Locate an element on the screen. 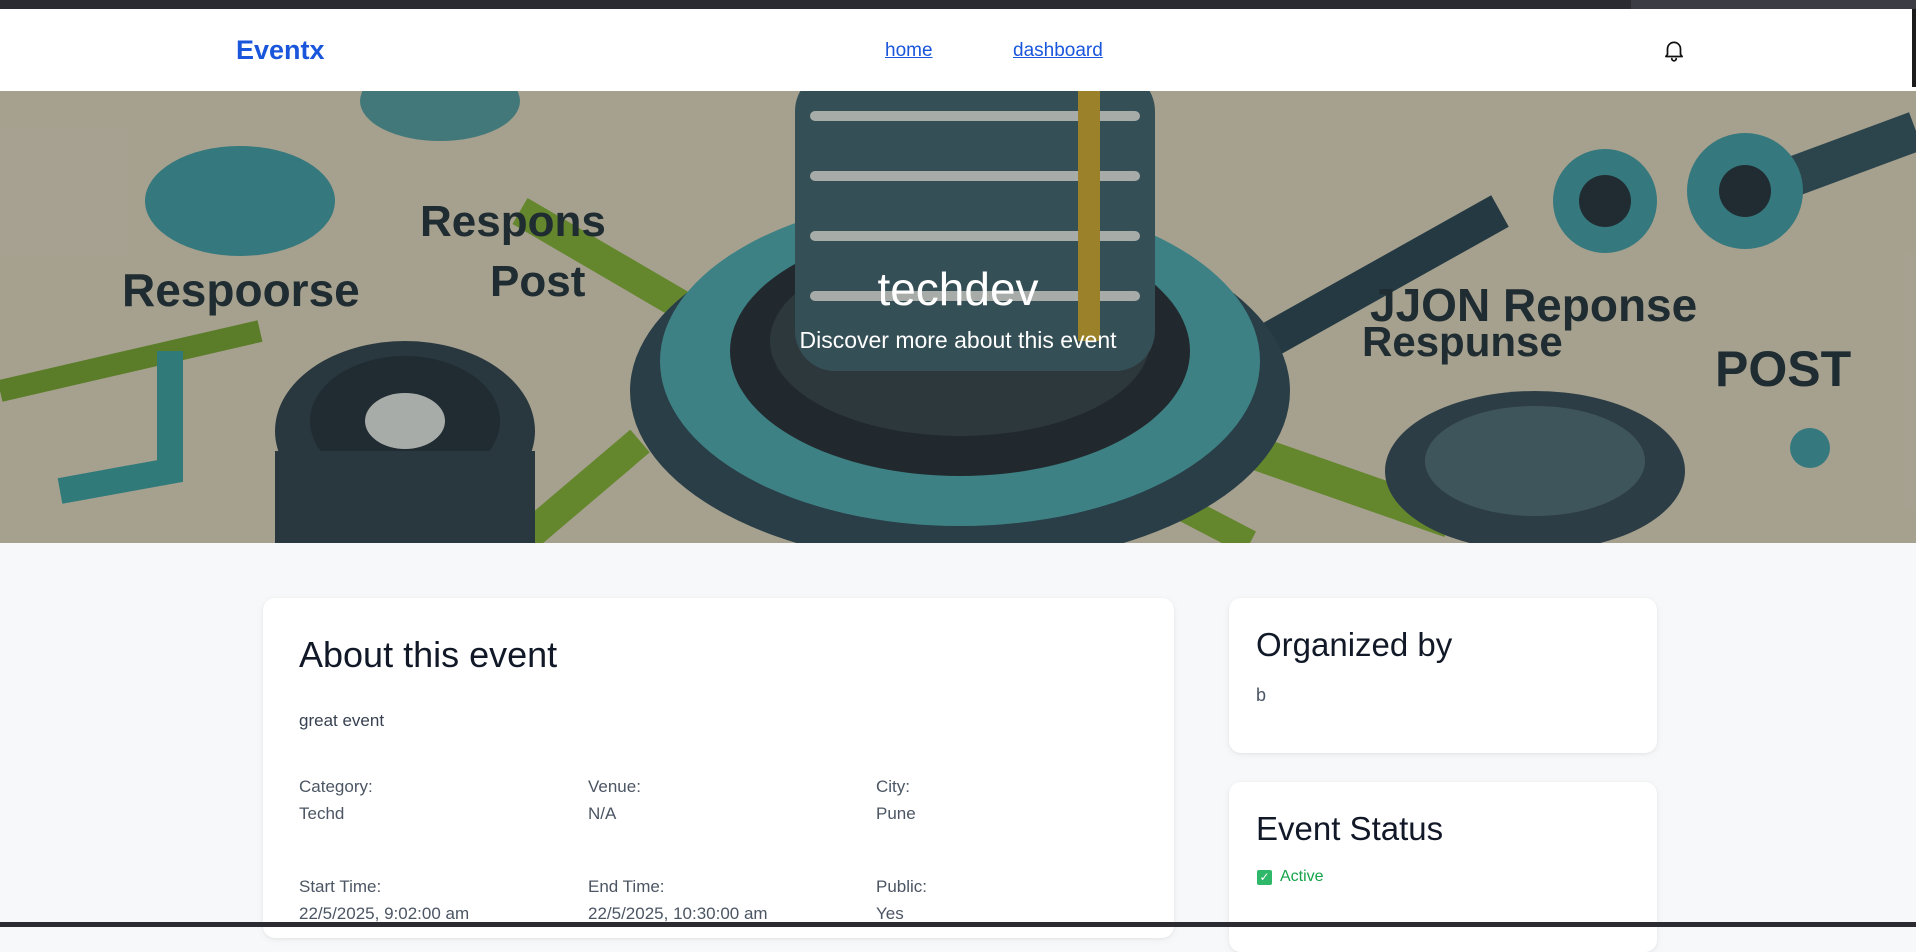 The width and height of the screenshot is (1916, 952). field-city: City: Pune is located at coordinates (896, 800).